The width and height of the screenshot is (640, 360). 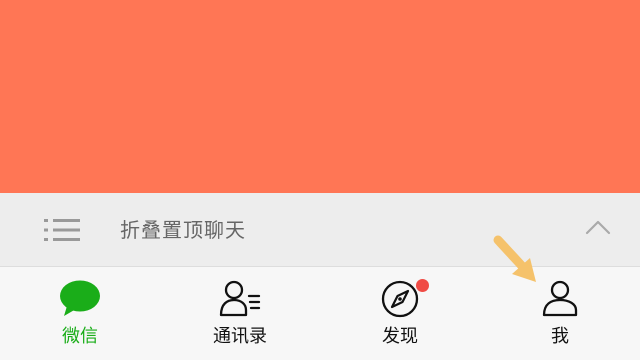 I want to click on tab-wechat: 微信, so click(x=80, y=313).